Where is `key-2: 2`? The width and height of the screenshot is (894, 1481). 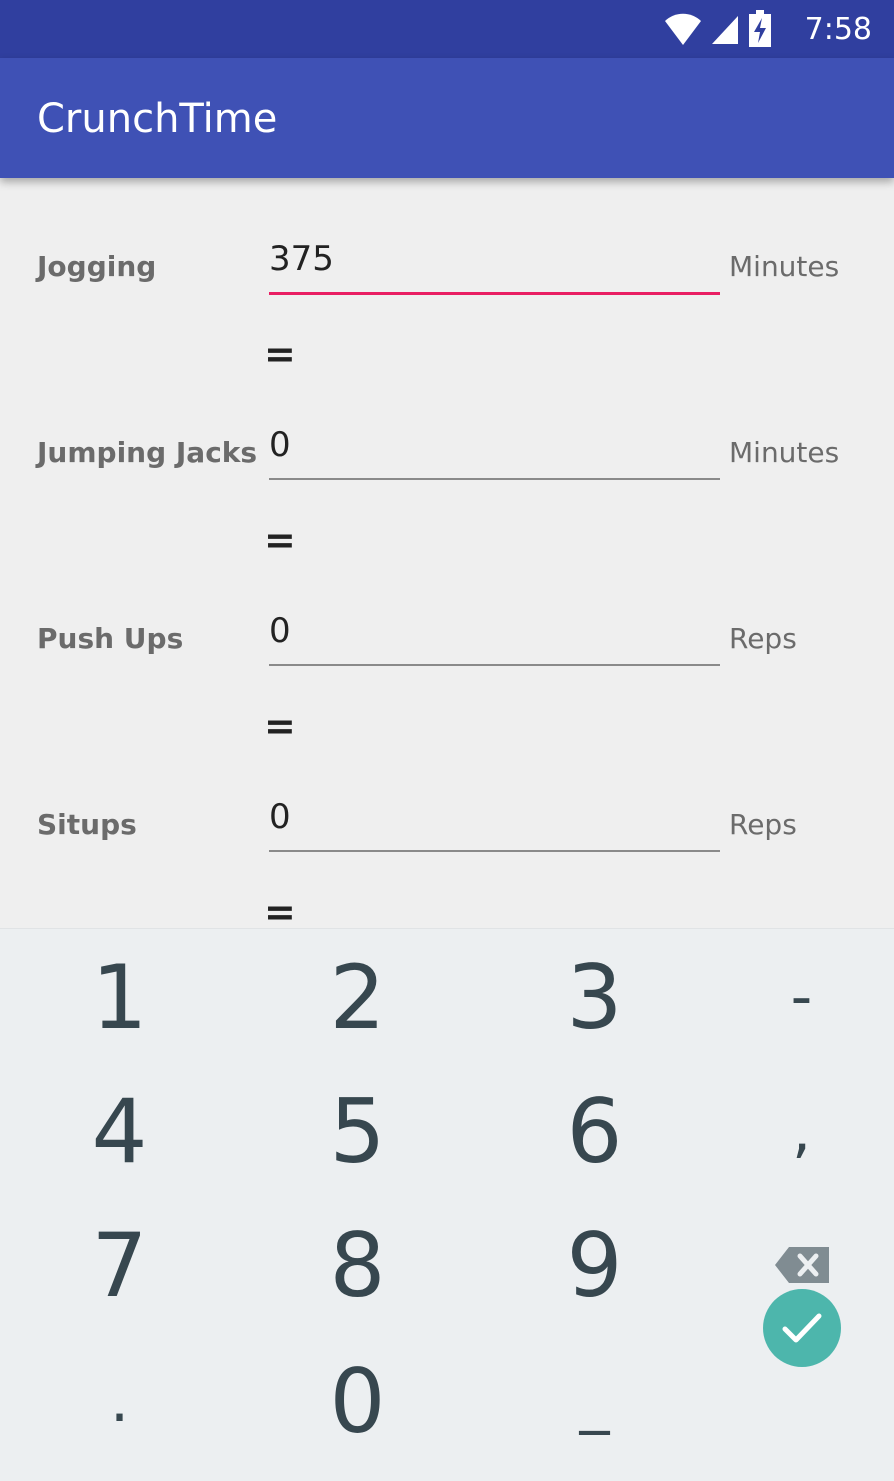
key-2: 2 is located at coordinates (357, 997).